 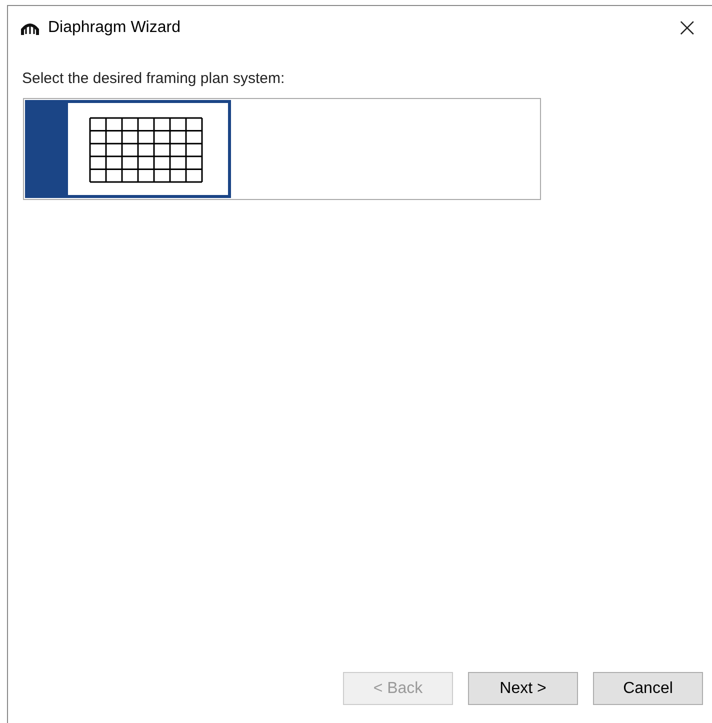 I want to click on prompt-text: Select the desired framing plan system:, so click(x=154, y=78).